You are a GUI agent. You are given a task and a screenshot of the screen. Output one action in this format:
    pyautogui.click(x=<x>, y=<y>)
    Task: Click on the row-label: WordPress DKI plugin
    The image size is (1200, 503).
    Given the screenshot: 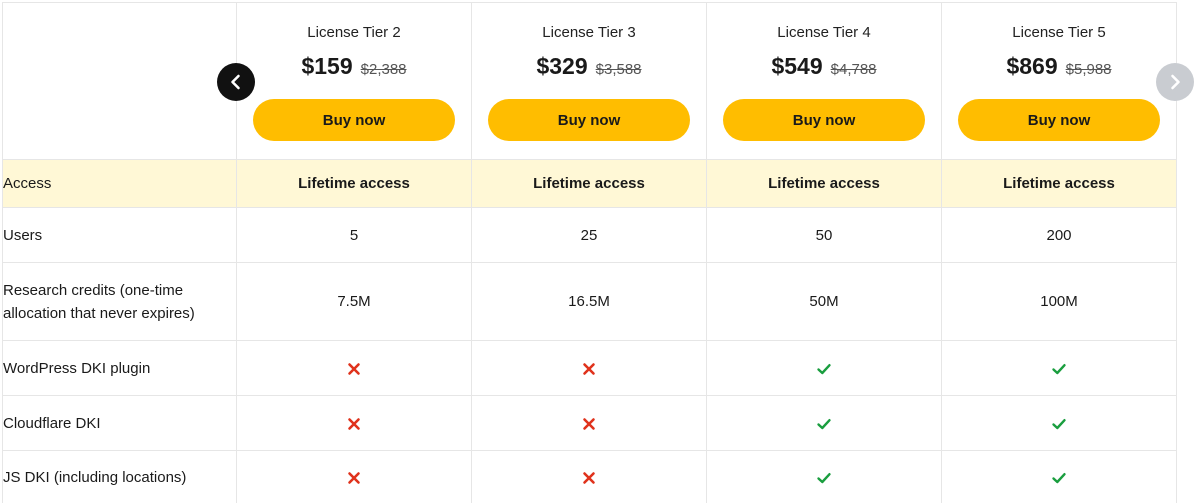 What is the action you would take?
    pyautogui.click(x=119, y=368)
    